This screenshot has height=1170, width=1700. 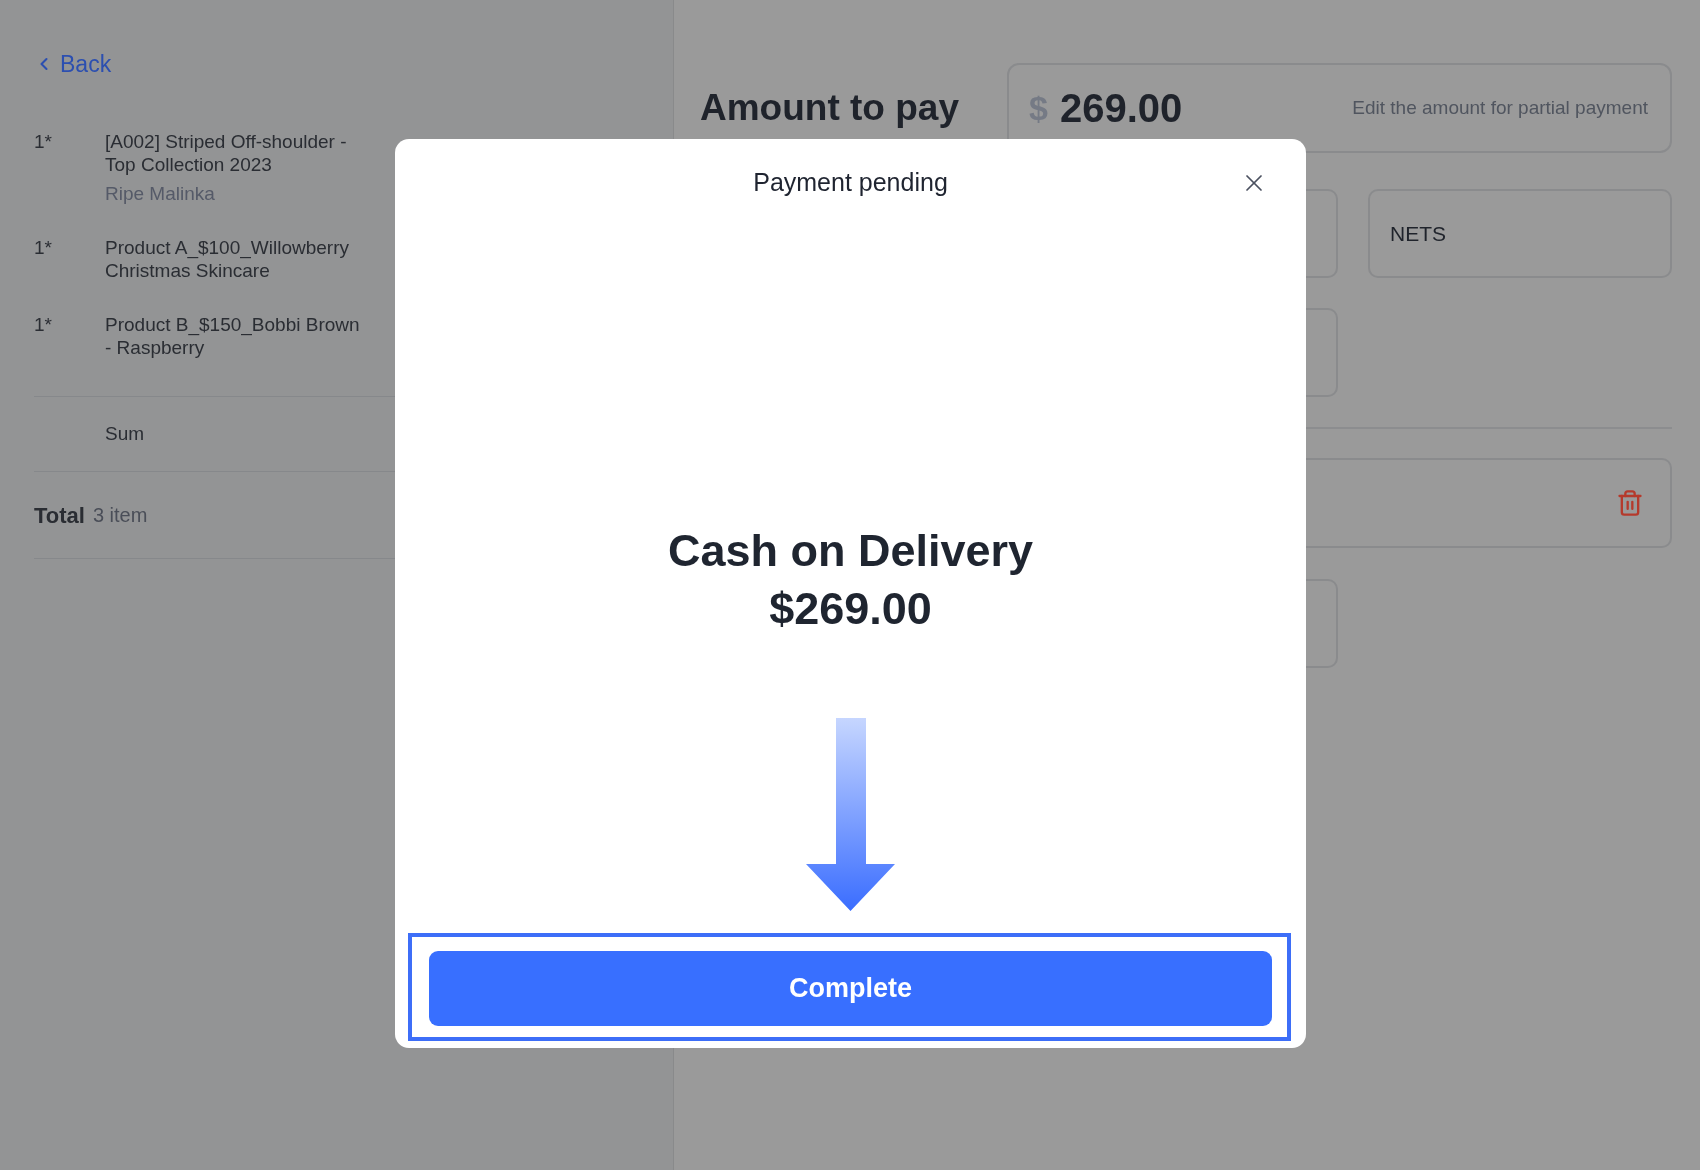 I want to click on item-name: [A002] Striped Off-shoulder - Top Collection 2023, so click(x=226, y=153).